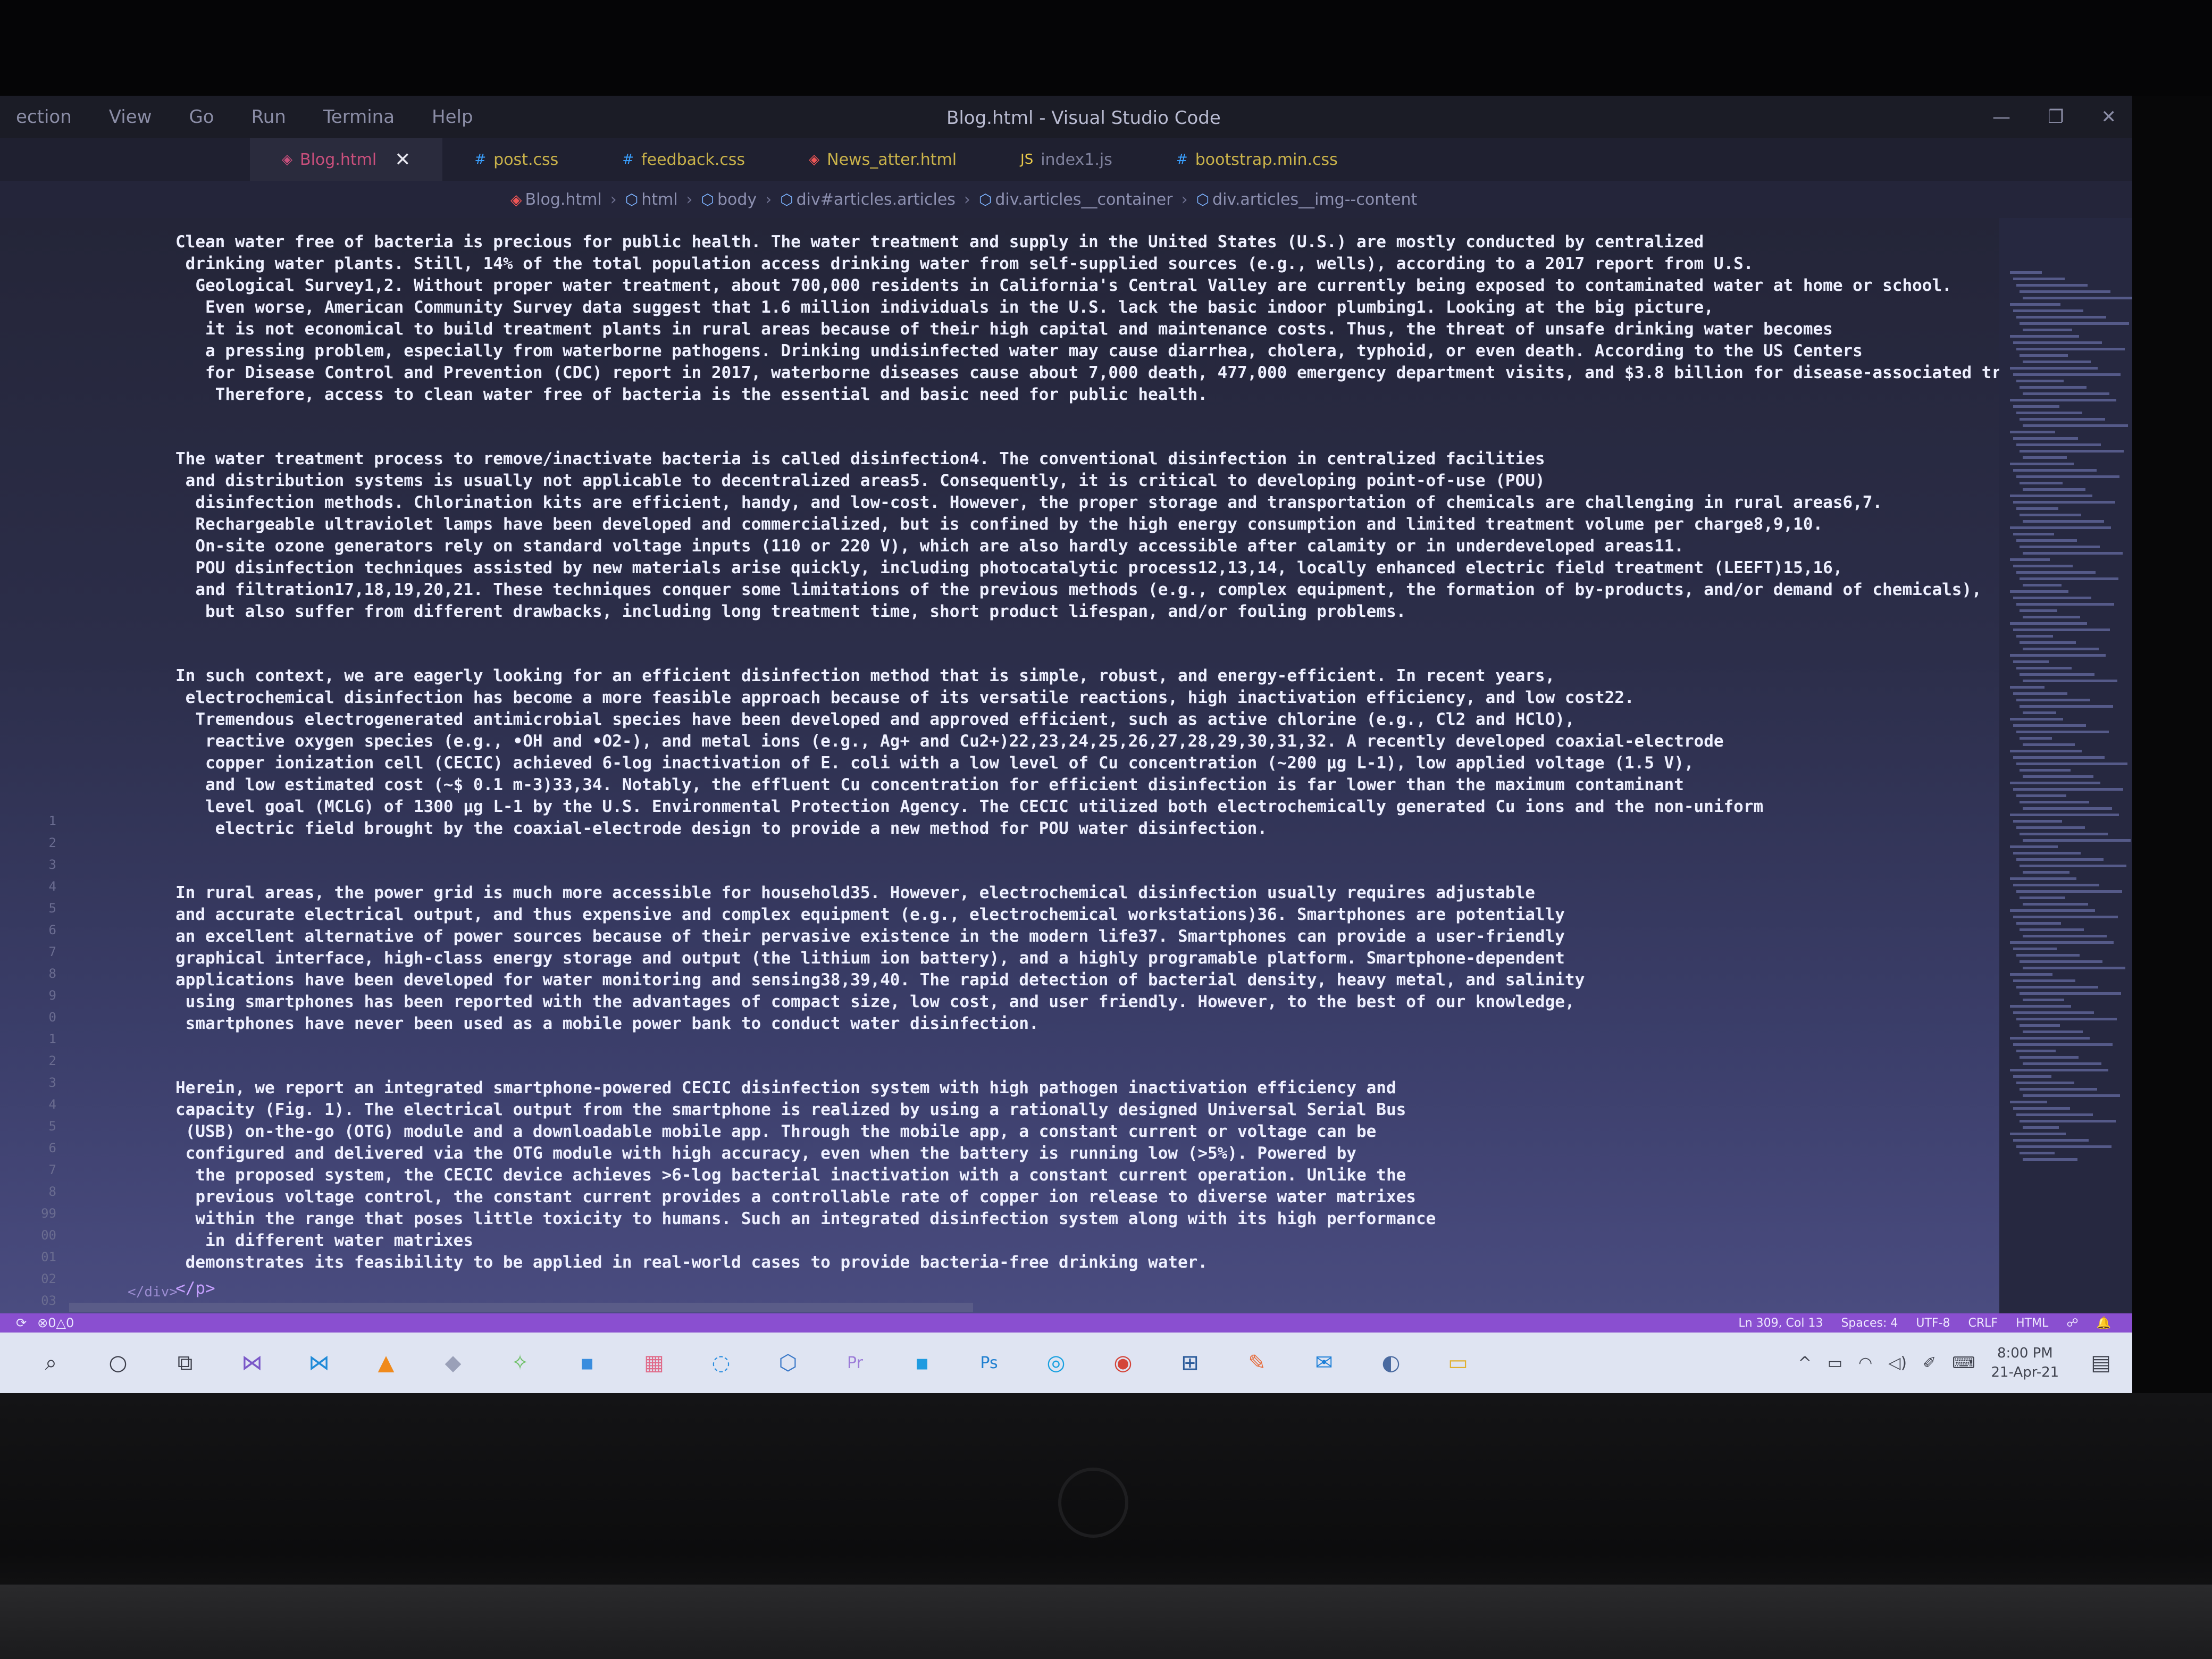 The height and width of the screenshot is (1659, 2212). I want to click on line-number: 1, so click(52, 1039).